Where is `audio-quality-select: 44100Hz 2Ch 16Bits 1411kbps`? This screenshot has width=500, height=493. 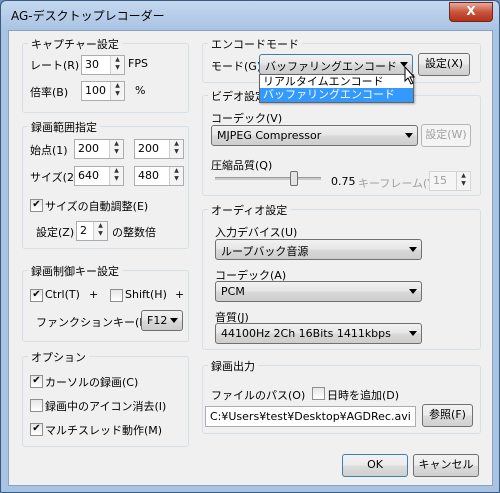 audio-quality-select: 44100Hz 2Ch 16Bits 1411kbps is located at coordinates (318, 333).